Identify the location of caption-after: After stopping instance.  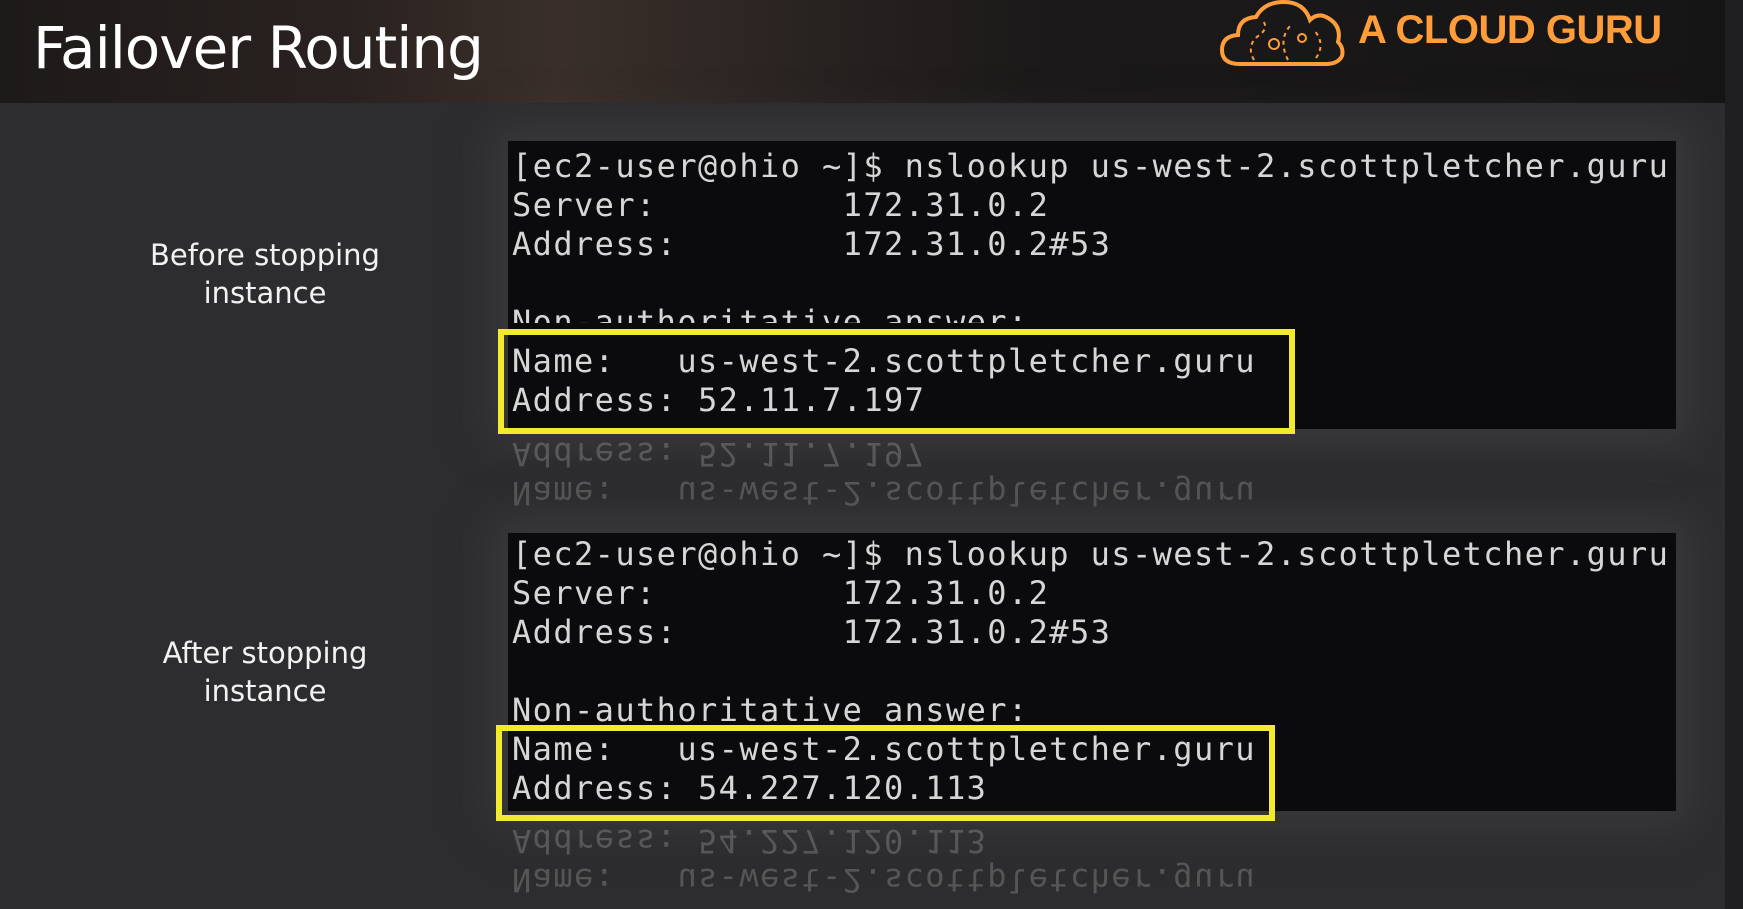
(265, 672).